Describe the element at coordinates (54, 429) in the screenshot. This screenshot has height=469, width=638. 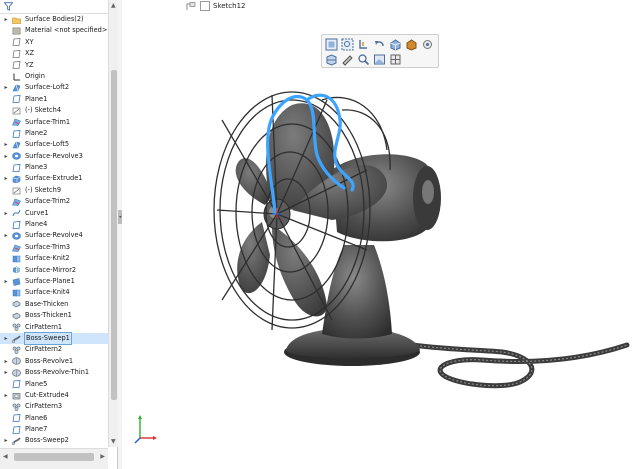
I see `tree-item: Plane7` at that location.